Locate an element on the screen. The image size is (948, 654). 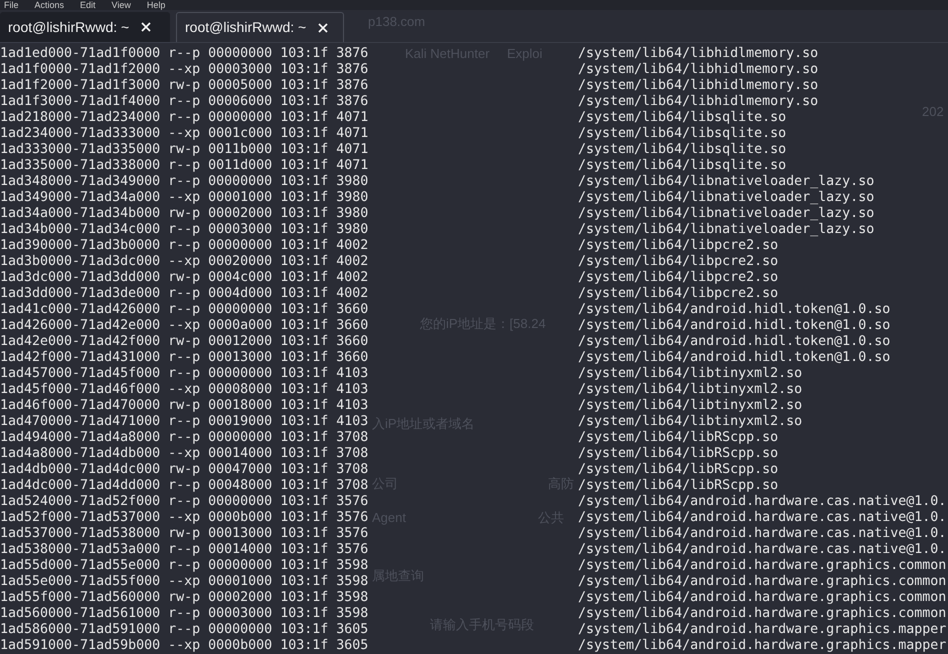
address-range: 1ad3dc000-71ad3dd000 is located at coordinates (80, 278).